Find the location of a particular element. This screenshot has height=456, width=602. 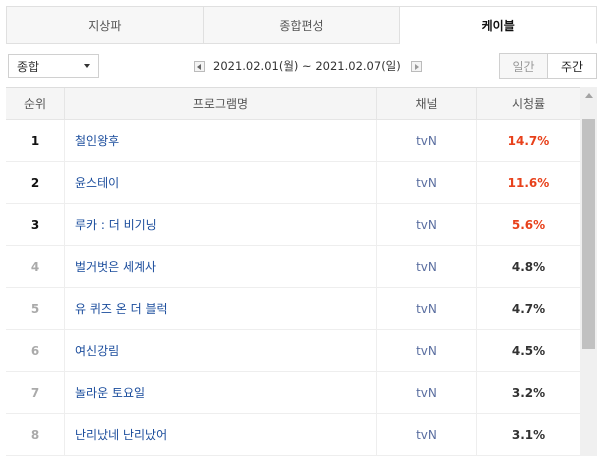

chevron-down-icon is located at coordinates (87, 66).